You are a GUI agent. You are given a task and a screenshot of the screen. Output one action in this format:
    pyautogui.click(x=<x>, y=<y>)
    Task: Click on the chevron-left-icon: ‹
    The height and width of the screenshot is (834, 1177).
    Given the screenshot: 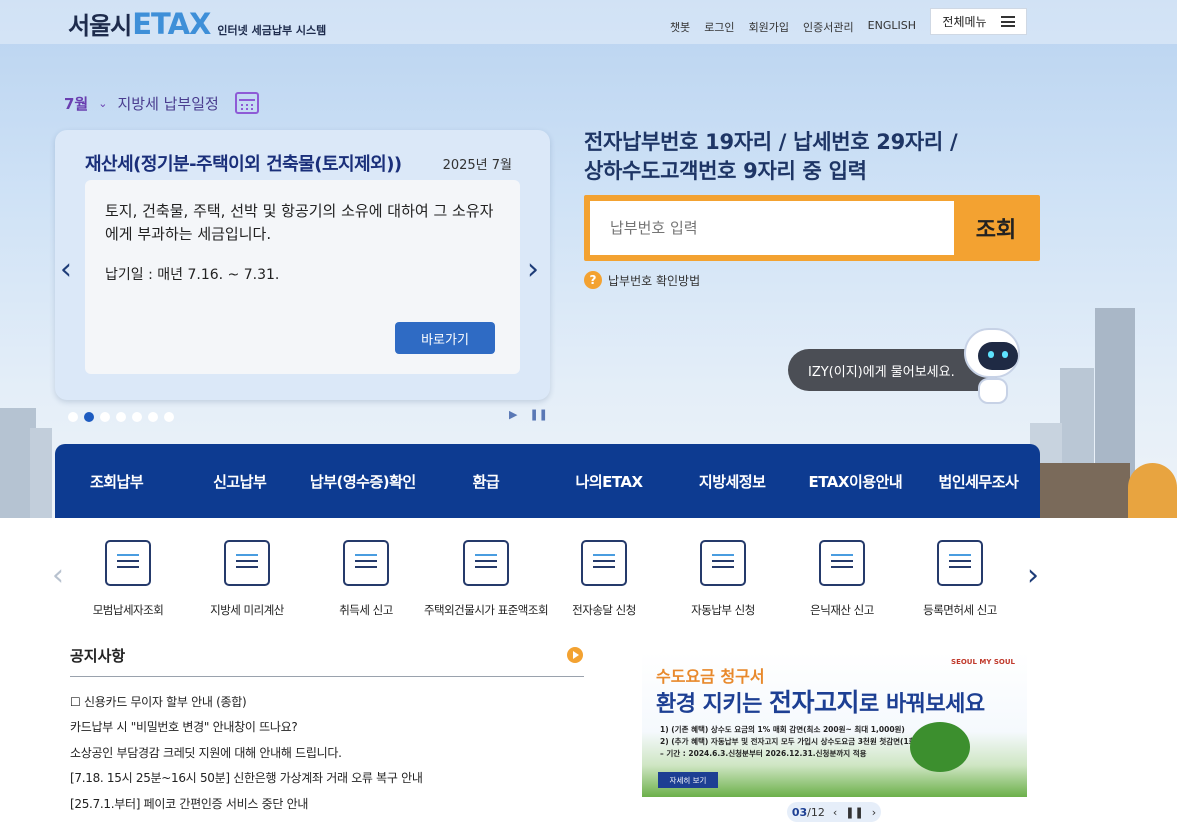 What is the action you would take?
    pyautogui.click(x=835, y=812)
    